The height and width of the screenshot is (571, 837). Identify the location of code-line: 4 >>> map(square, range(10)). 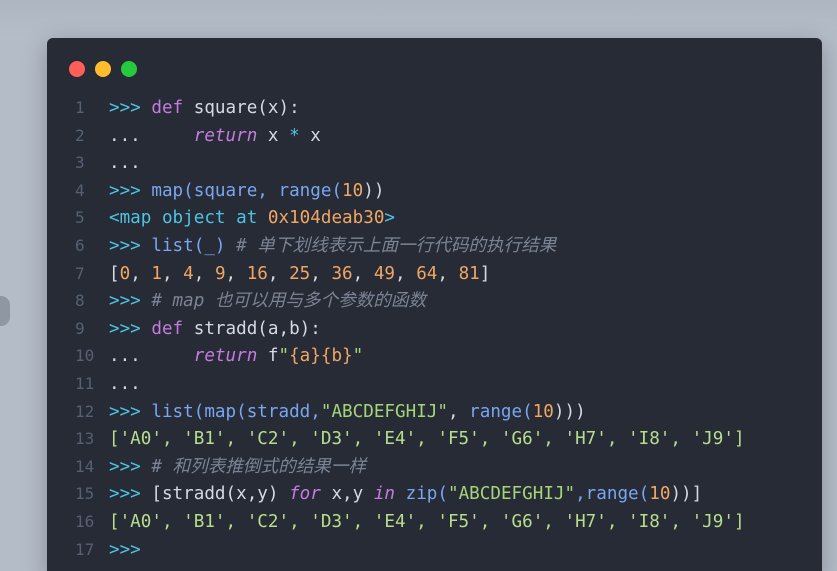
(410, 191).